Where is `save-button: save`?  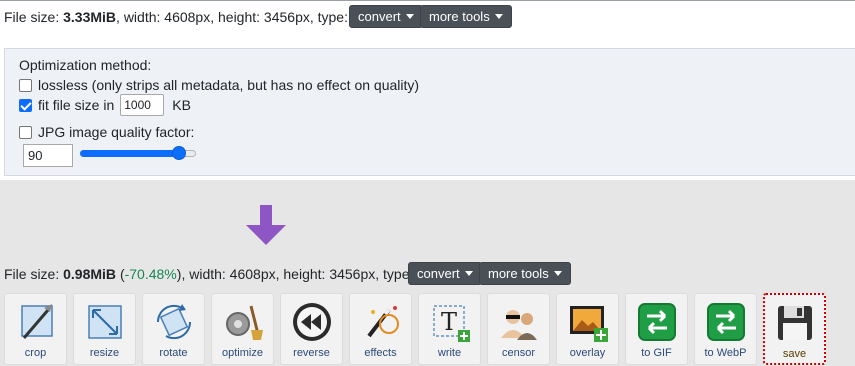 save-button: save is located at coordinates (794, 329).